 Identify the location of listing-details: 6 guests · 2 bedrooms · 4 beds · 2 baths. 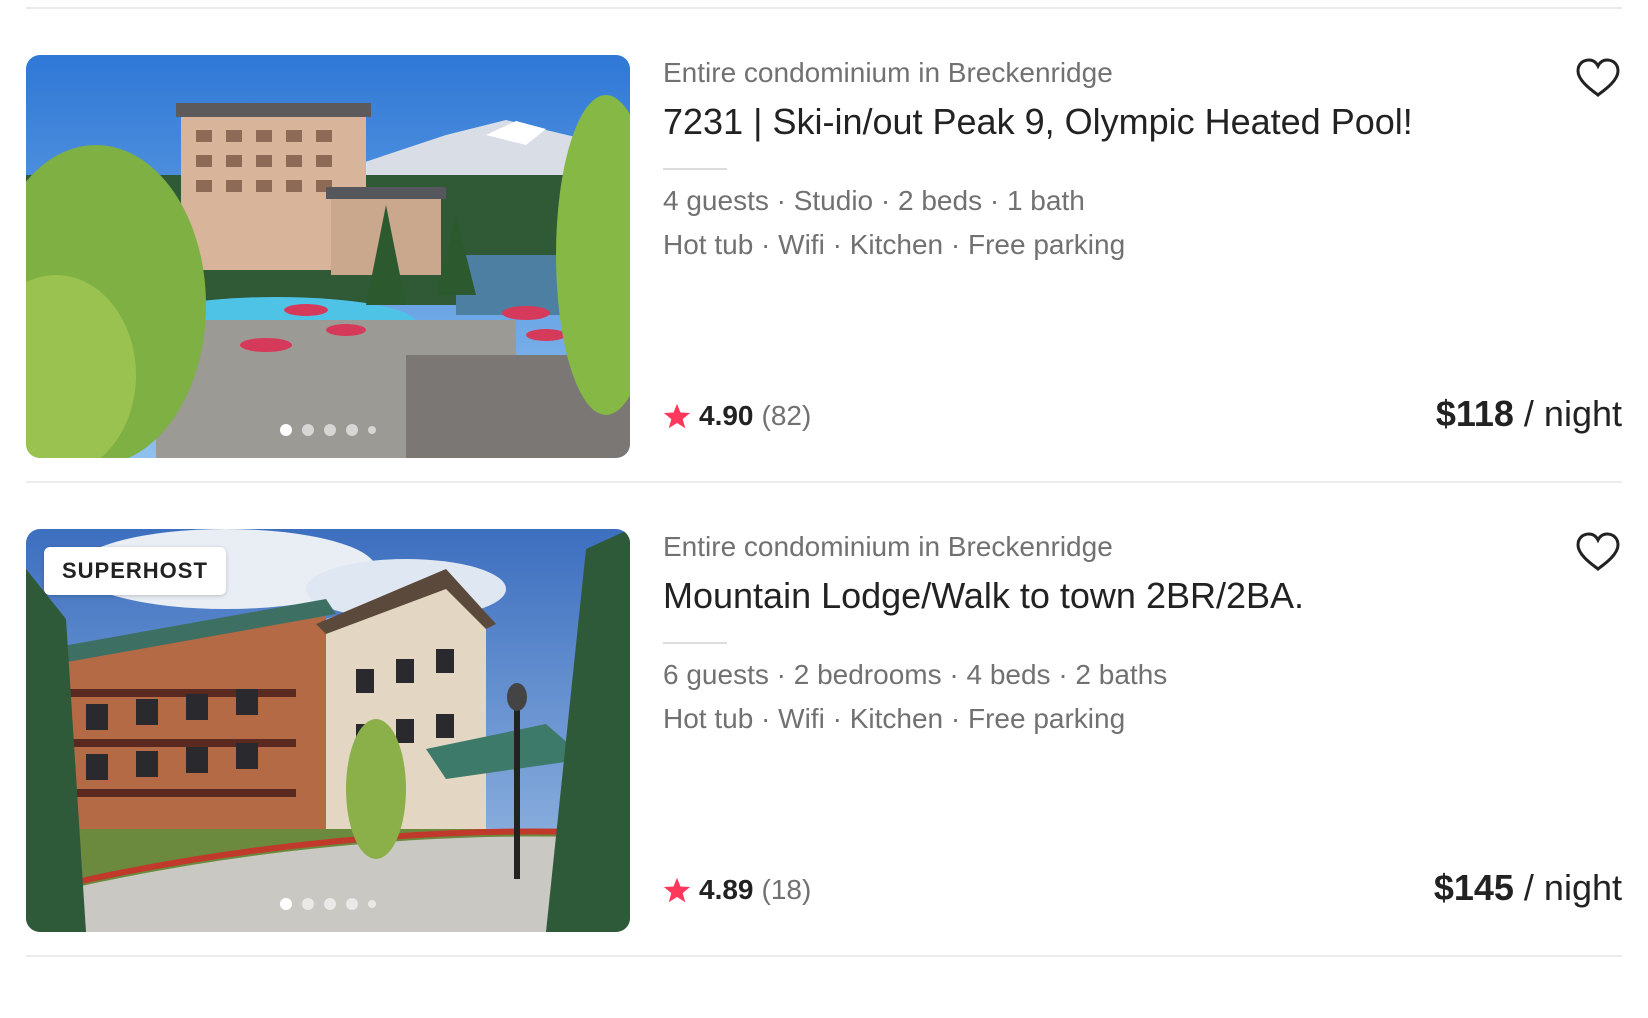
(915, 674).